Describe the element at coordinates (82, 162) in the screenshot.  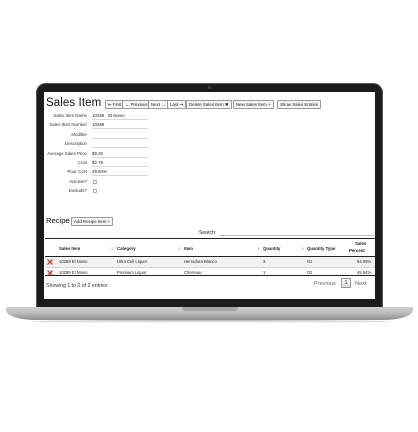
I see `cost-label: Cost` at that location.